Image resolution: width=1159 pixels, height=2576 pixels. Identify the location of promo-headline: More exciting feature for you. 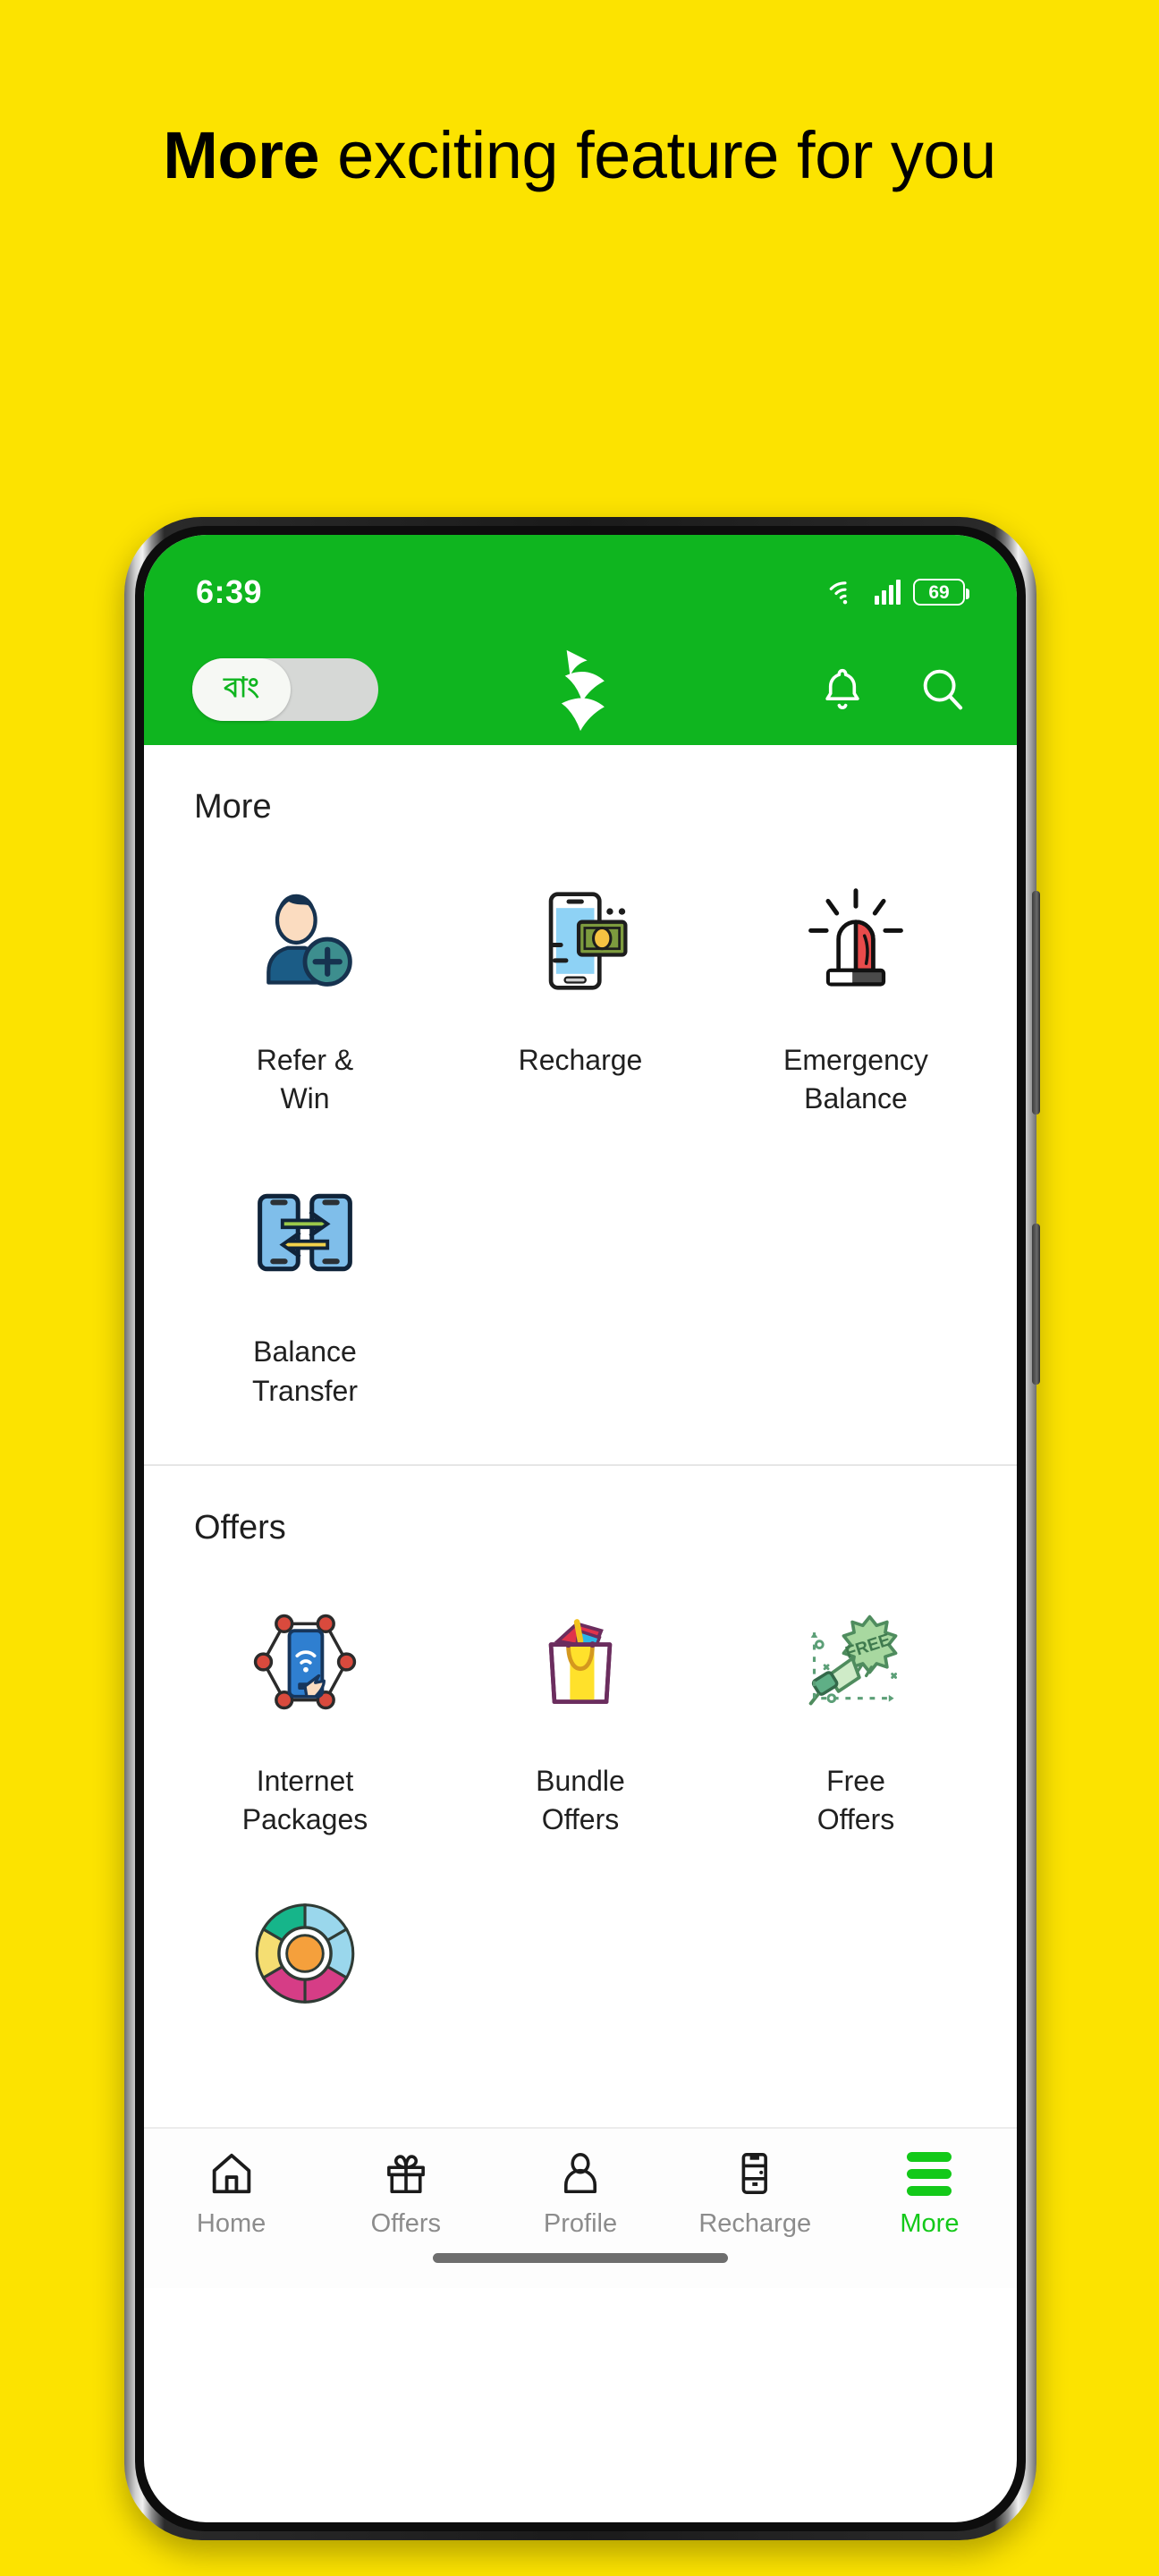
(579, 155).